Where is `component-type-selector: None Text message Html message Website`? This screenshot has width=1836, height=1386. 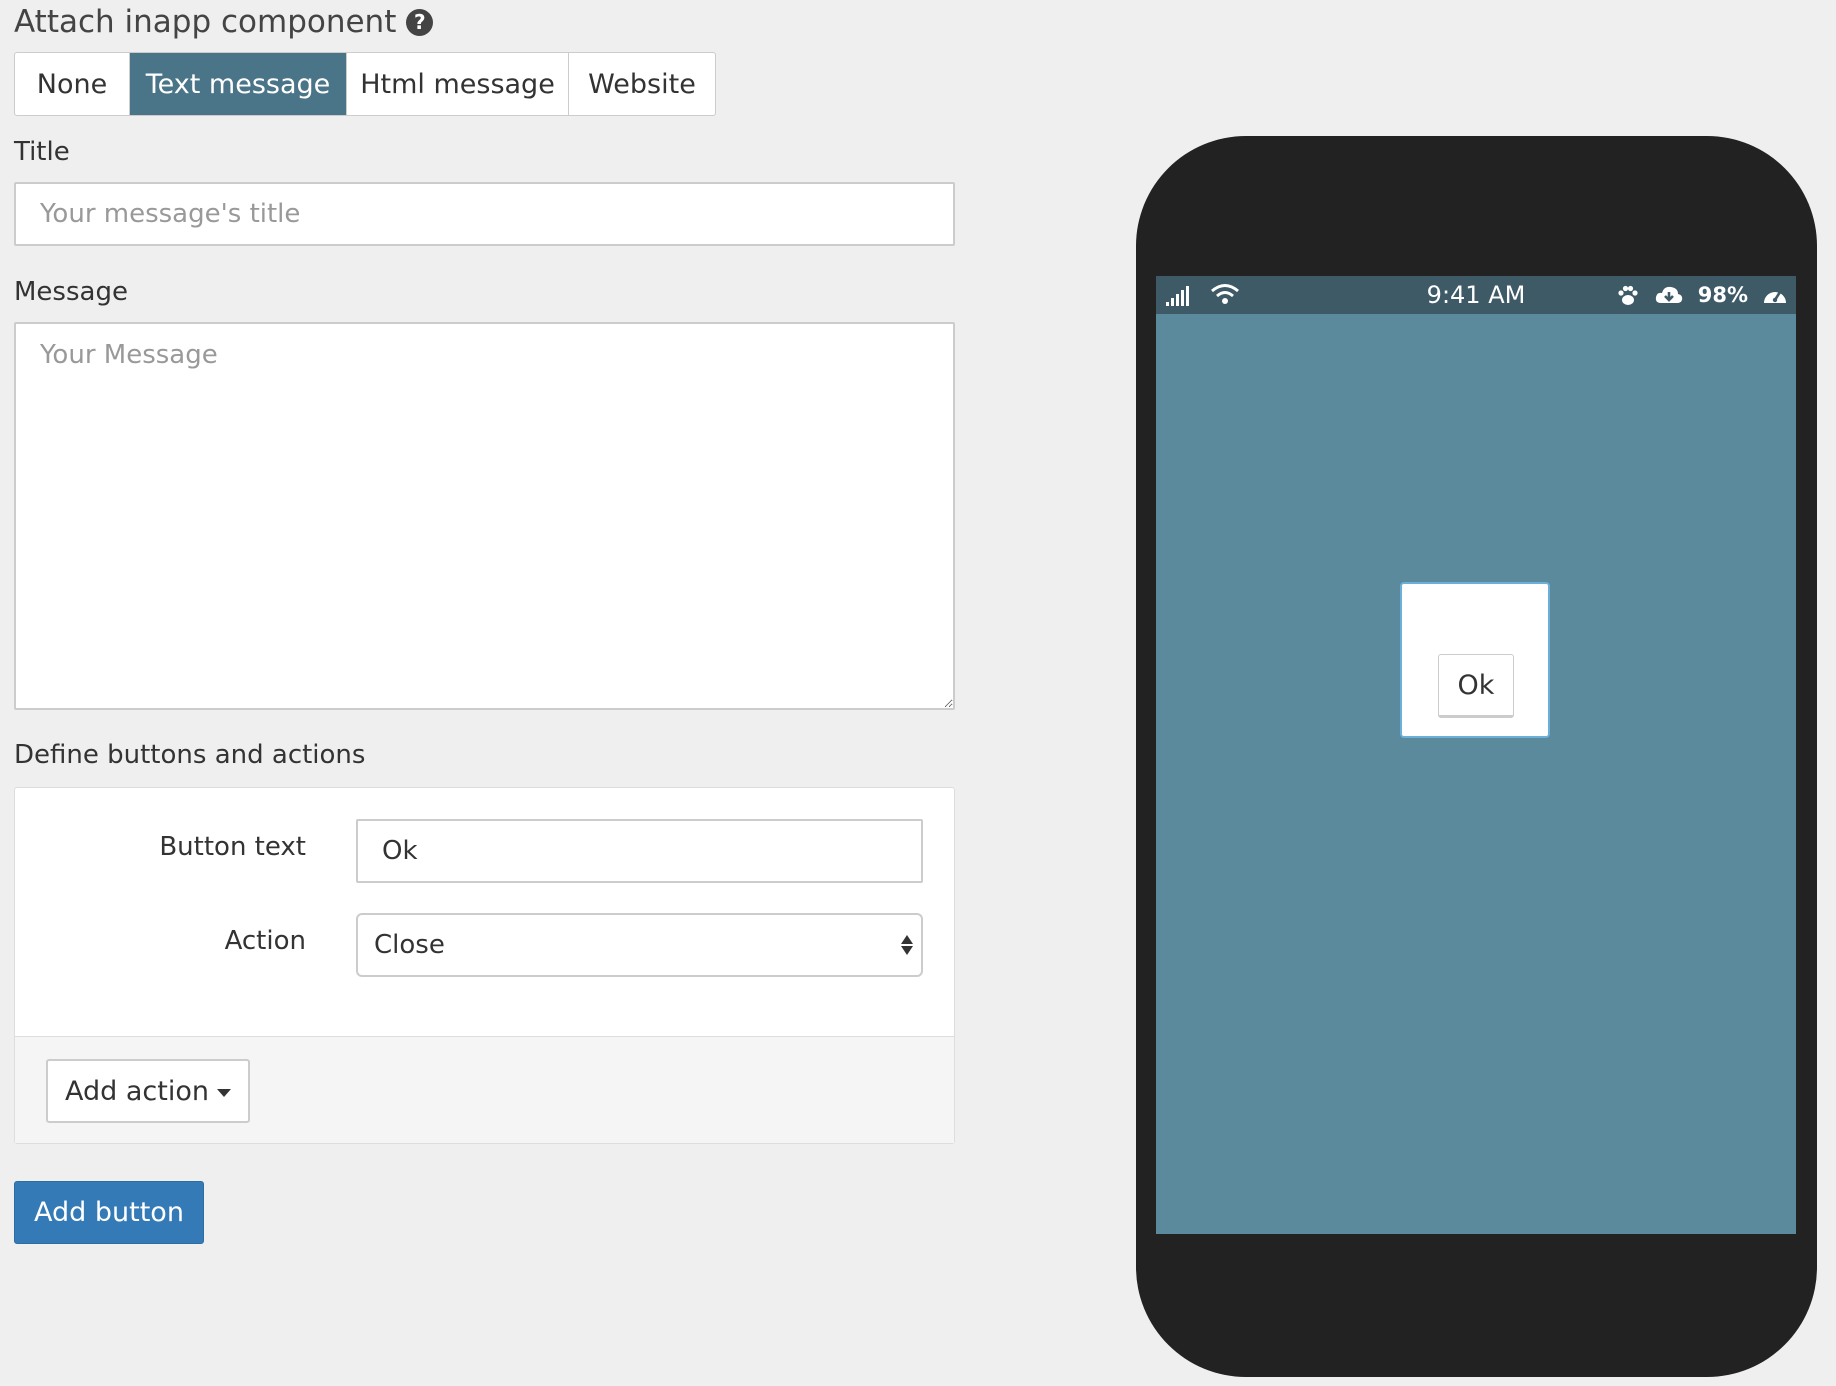 component-type-selector: None Text message Html message Website is located at coordinates (365, 84).